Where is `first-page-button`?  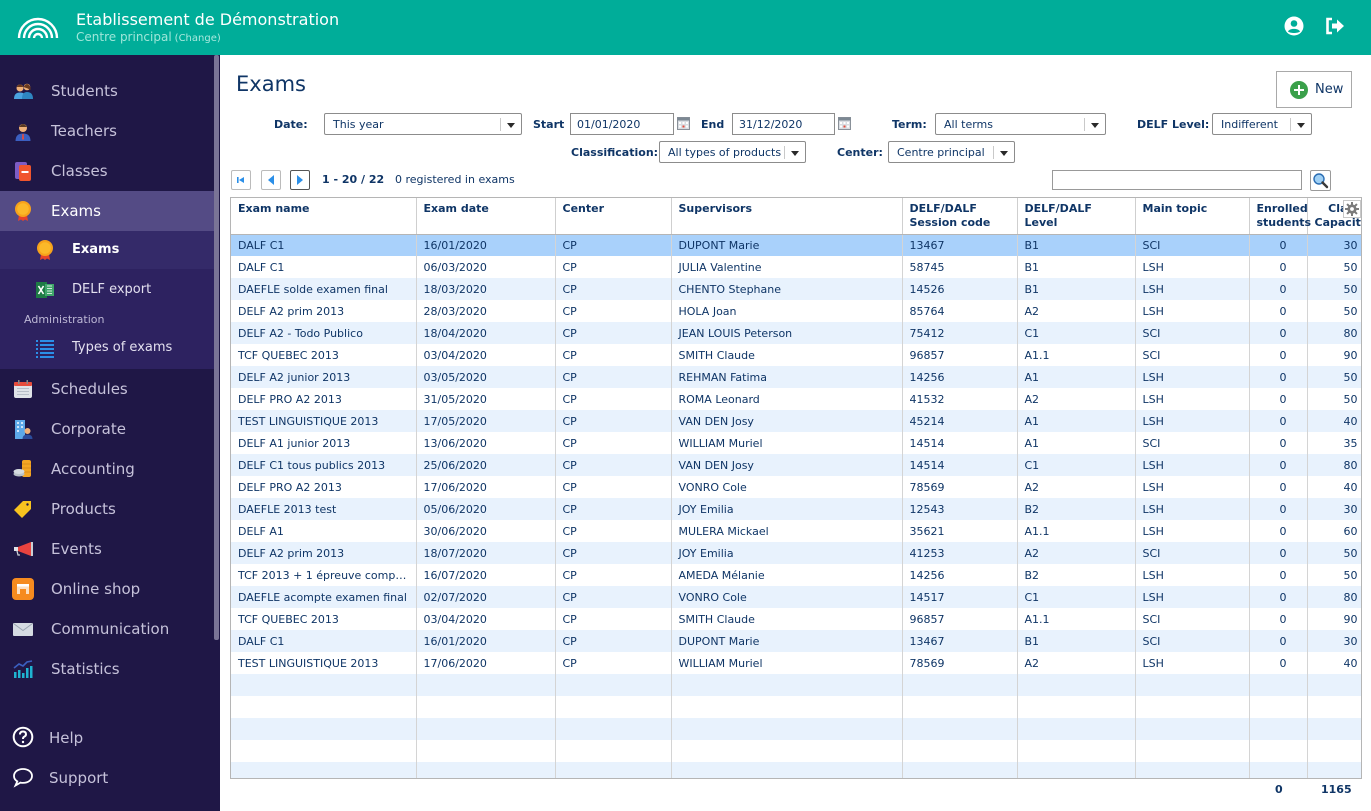
first-page-button is located at coordinates (241, 180).